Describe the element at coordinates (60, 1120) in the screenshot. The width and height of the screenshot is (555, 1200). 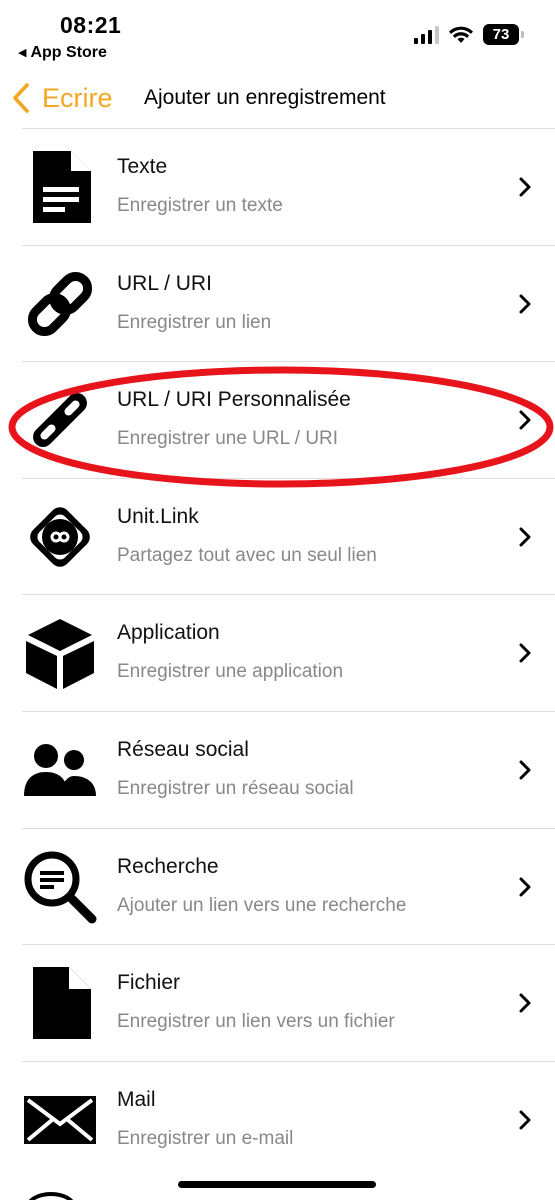
I see `mail-icon` at that location.